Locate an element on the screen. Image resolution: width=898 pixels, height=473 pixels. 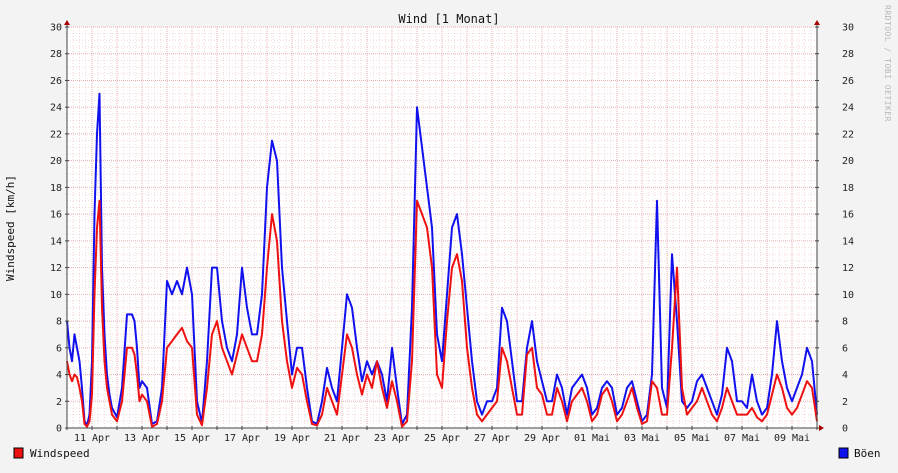
x-tick-label: 19 Apr is located at coordinates (292, 438).